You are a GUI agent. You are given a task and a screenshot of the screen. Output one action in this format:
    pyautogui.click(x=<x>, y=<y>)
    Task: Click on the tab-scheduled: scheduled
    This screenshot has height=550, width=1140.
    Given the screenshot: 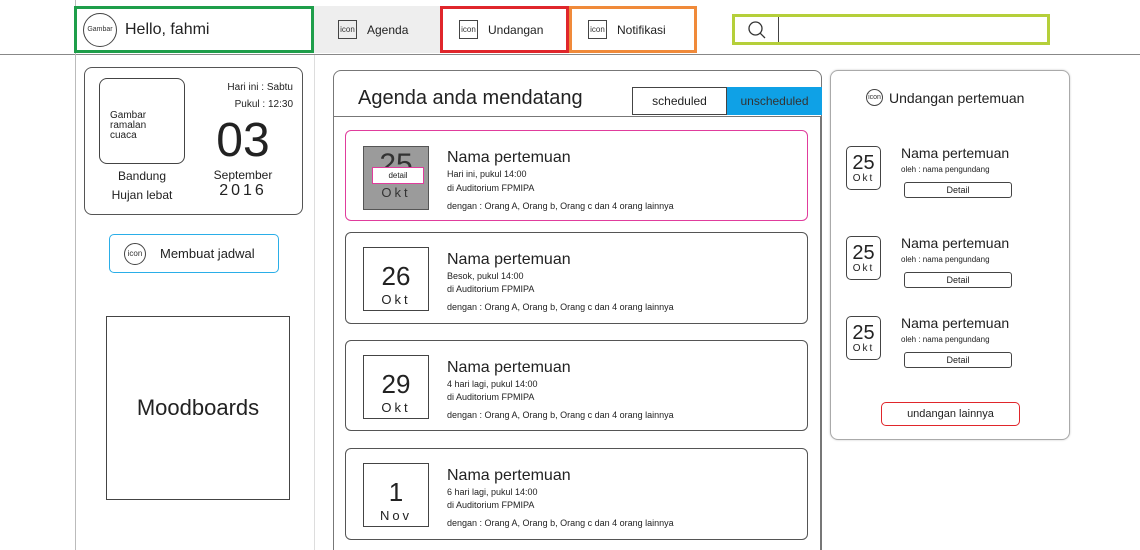 What is the action you would take?
    pyautogui.click(x=679, y=101)
    